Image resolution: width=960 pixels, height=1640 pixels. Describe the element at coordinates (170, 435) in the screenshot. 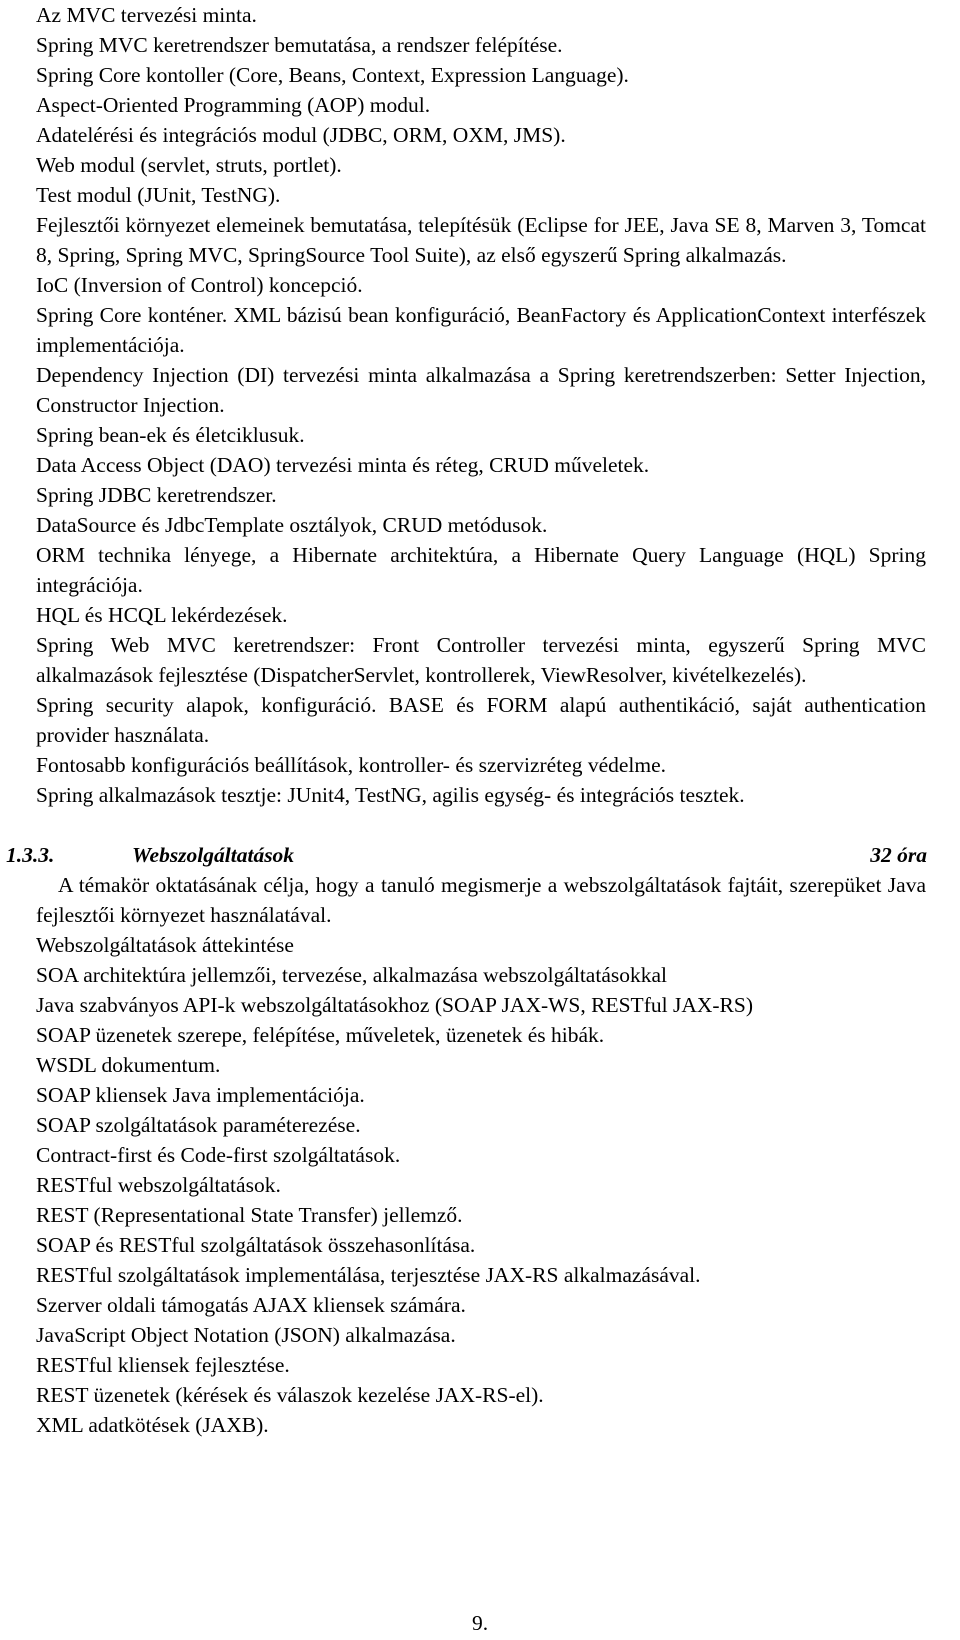

I see `list-item: Spring bean-ek és életciklusuk.` at that location.